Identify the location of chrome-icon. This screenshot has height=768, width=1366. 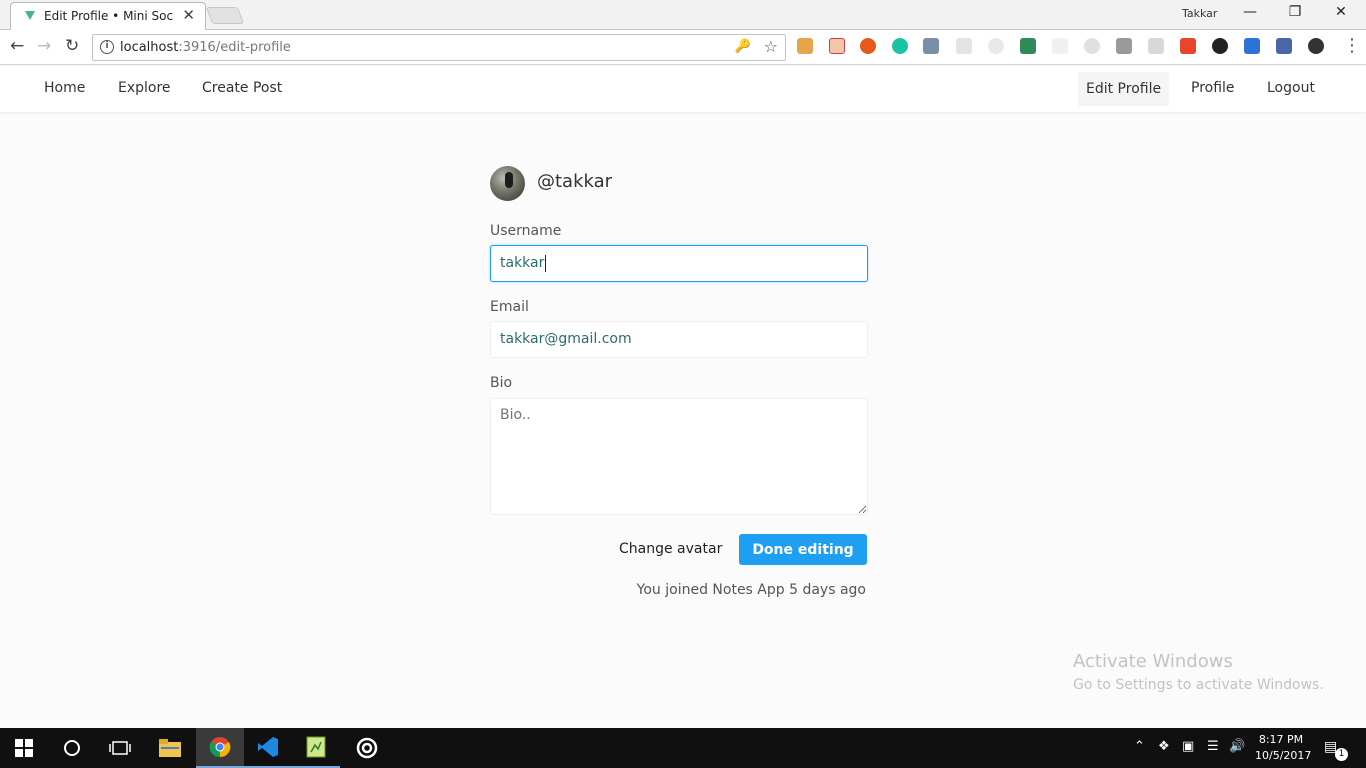
(220, 747).